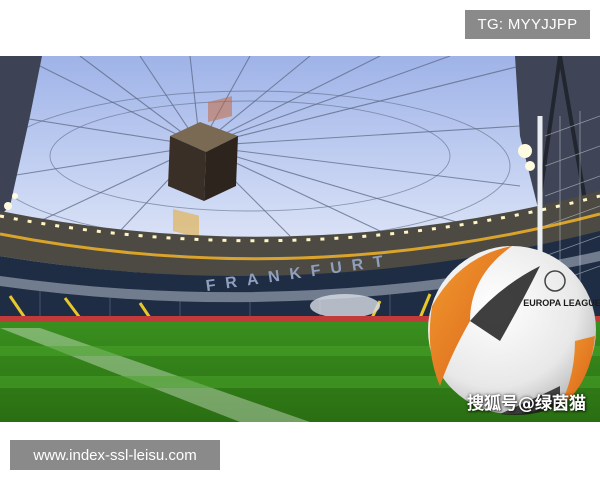 This screenshot has width=600, height=480. I want to click on url-badge: www.index-ssl-leisu.com, so click(115, 455).